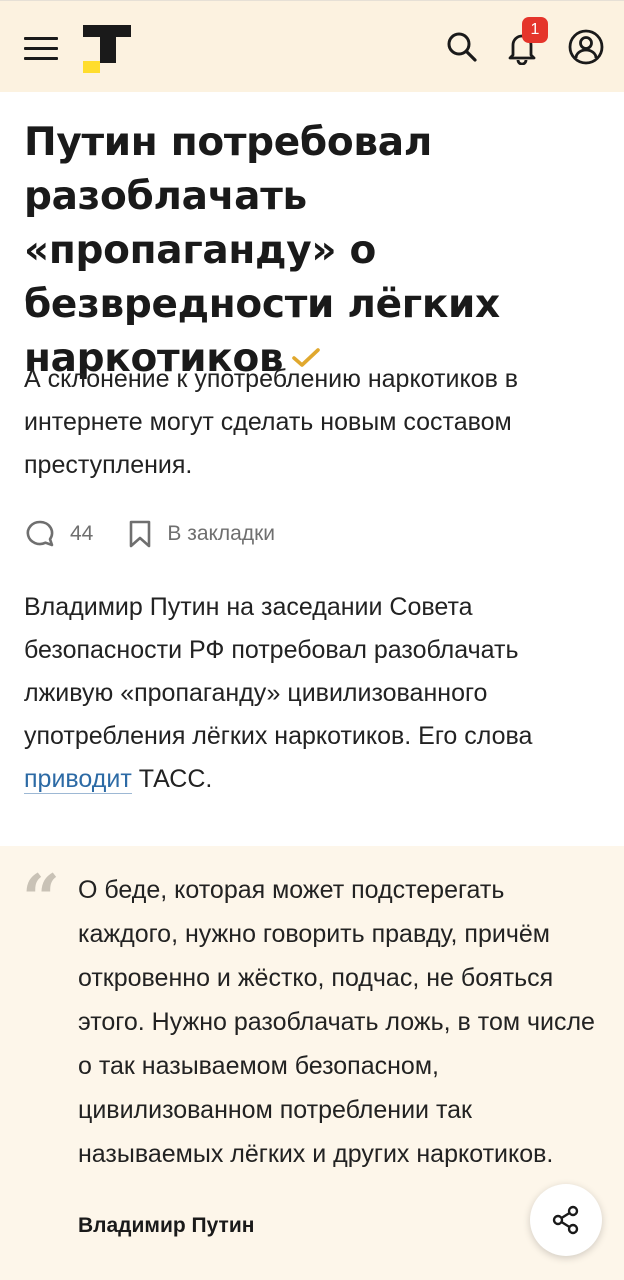 The image size is (624, 1280). What do you see at coordinates (40, 533) in the screenshot?
I see `comment-icon` at bounding box center [40, 533].